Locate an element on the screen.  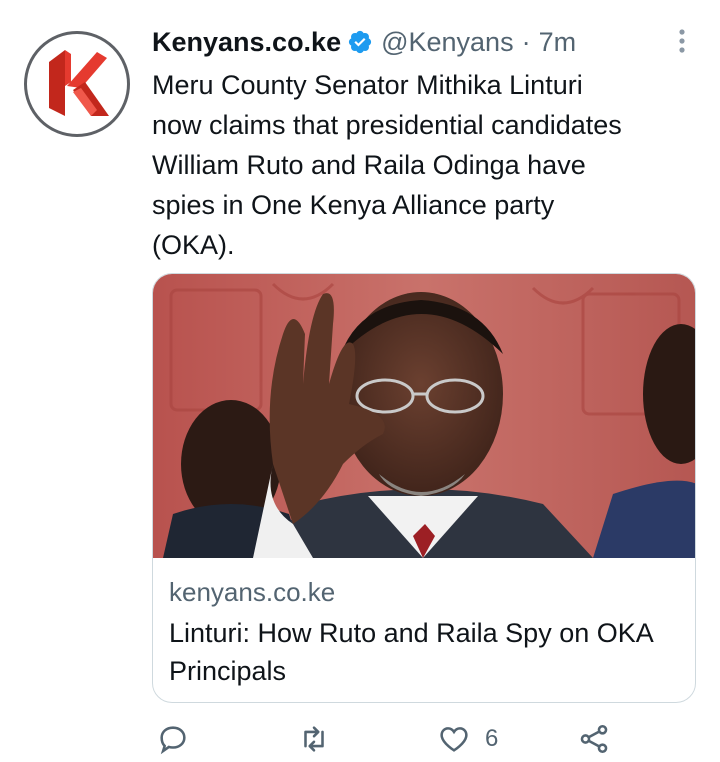
tweet-header: Kenyans.co.ke @Kenyans · 7m is located at coordinates (424, 42).